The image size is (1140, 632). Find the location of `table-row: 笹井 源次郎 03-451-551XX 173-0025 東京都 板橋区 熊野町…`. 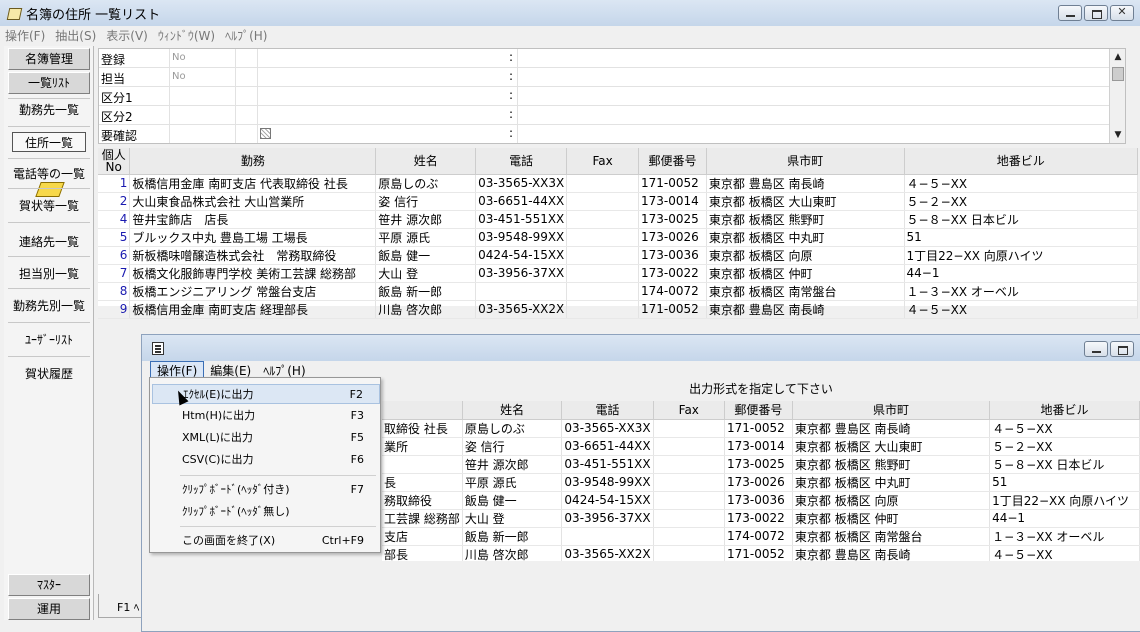

table-row: 笹井 源次郎 03-451-551XX 173-0025 東京都 板橋区 熊野町… is located at coordinates (761, 464).